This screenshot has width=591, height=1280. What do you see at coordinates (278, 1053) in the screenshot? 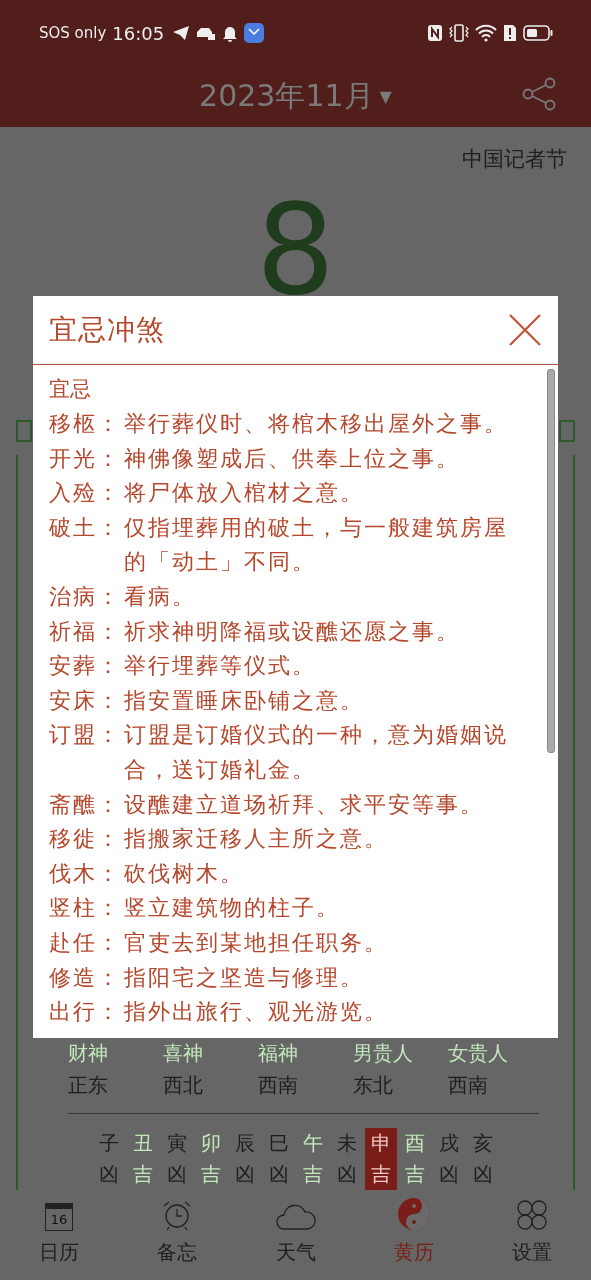
I see `deity-name: 福神` at bounding box center [278, 1053].